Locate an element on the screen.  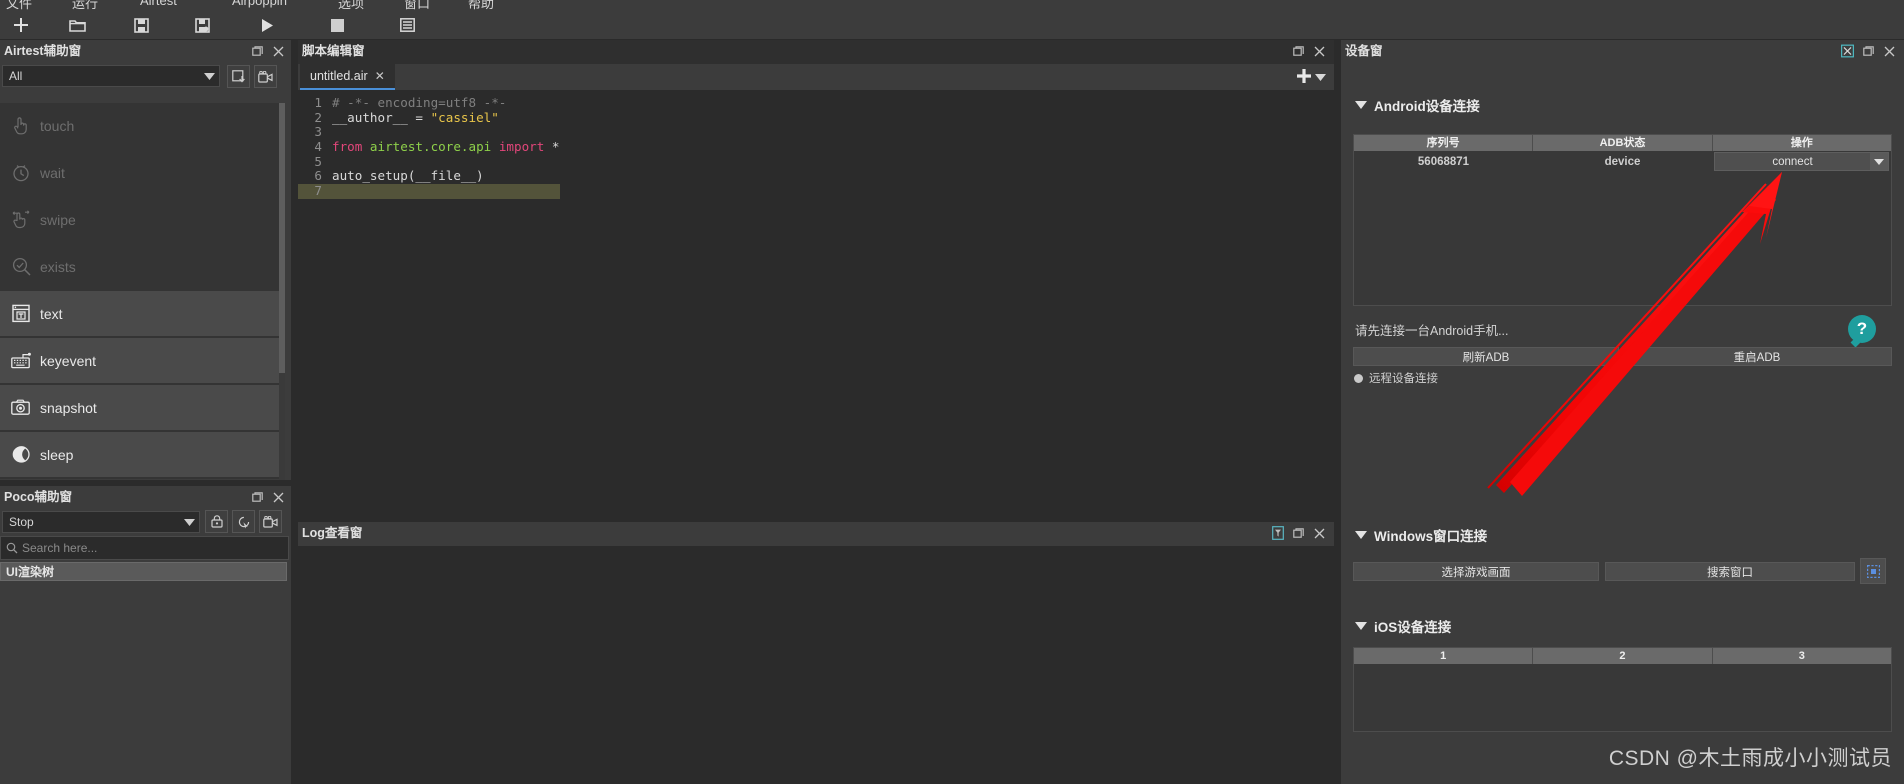
camera-icon is located at coordinates (21, 408).